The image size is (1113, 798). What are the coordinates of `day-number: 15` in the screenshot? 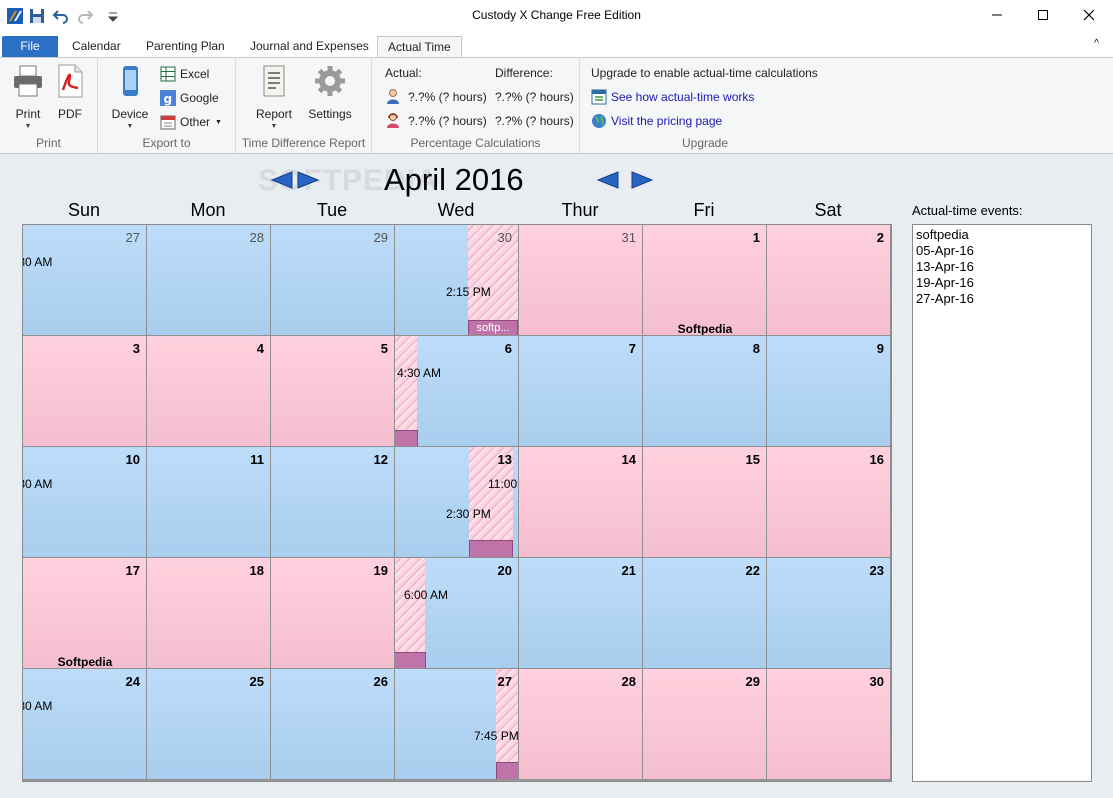 It's located at (752, 459).